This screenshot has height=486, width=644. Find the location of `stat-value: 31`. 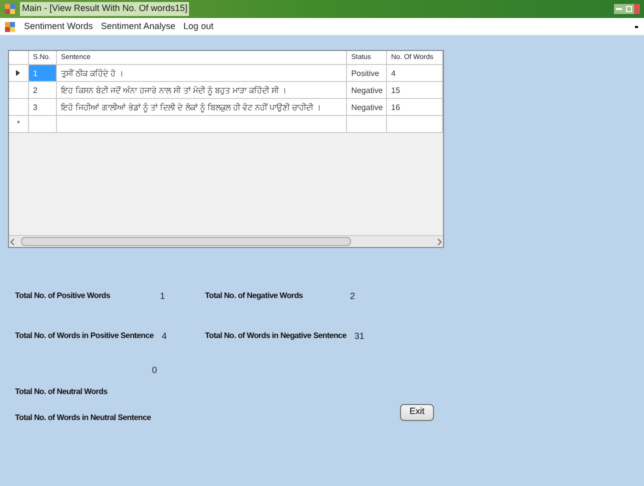

stat-value: 31 is located at coordinates (359, 336).